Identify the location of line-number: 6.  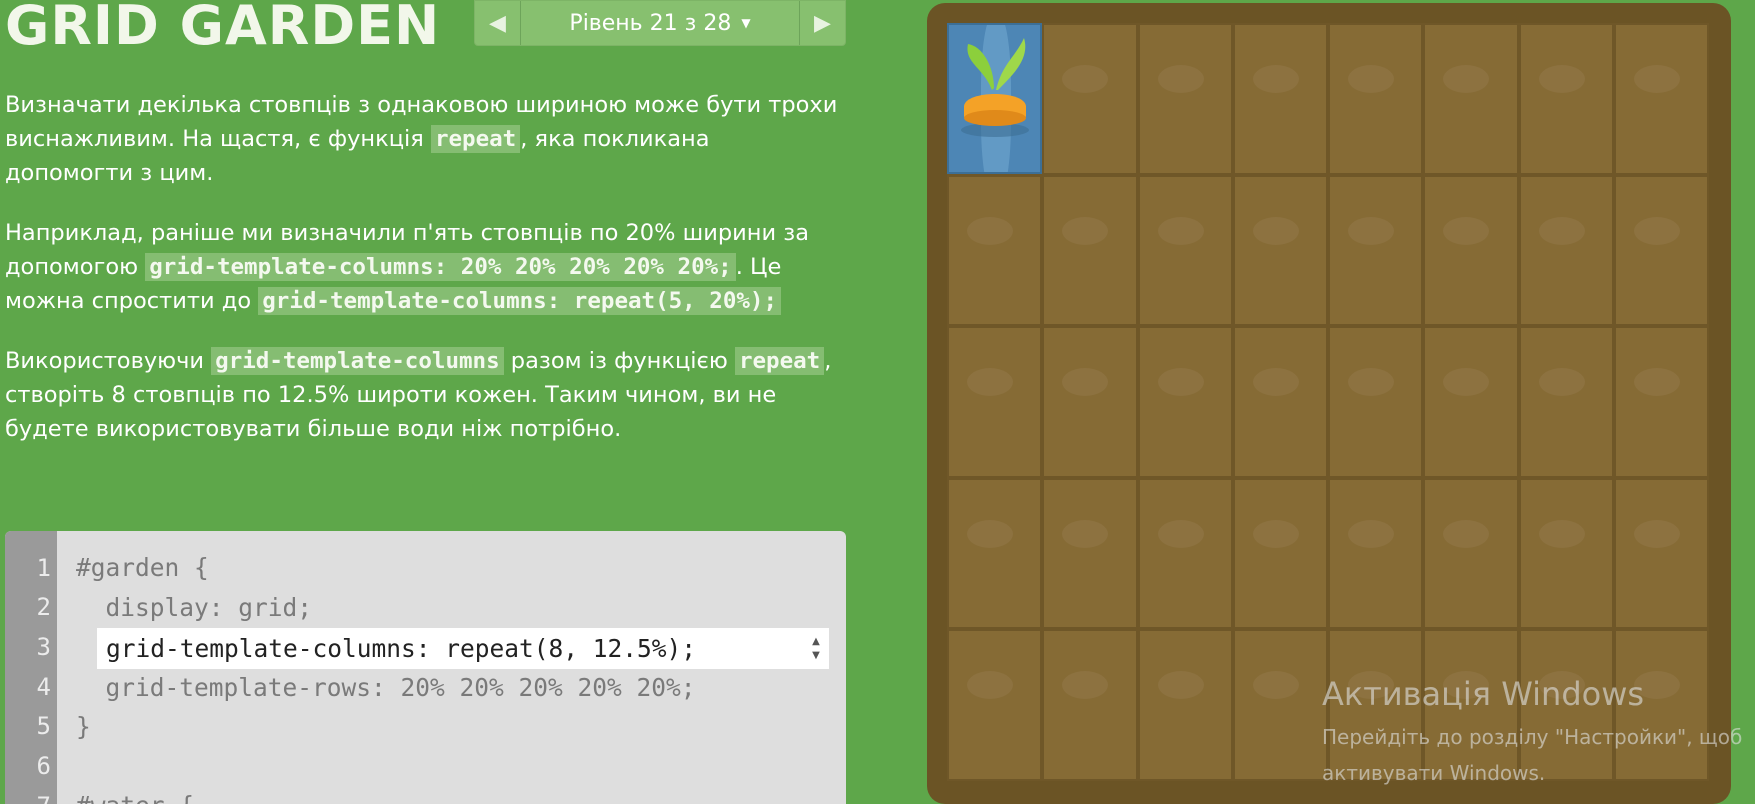
(43, 766).